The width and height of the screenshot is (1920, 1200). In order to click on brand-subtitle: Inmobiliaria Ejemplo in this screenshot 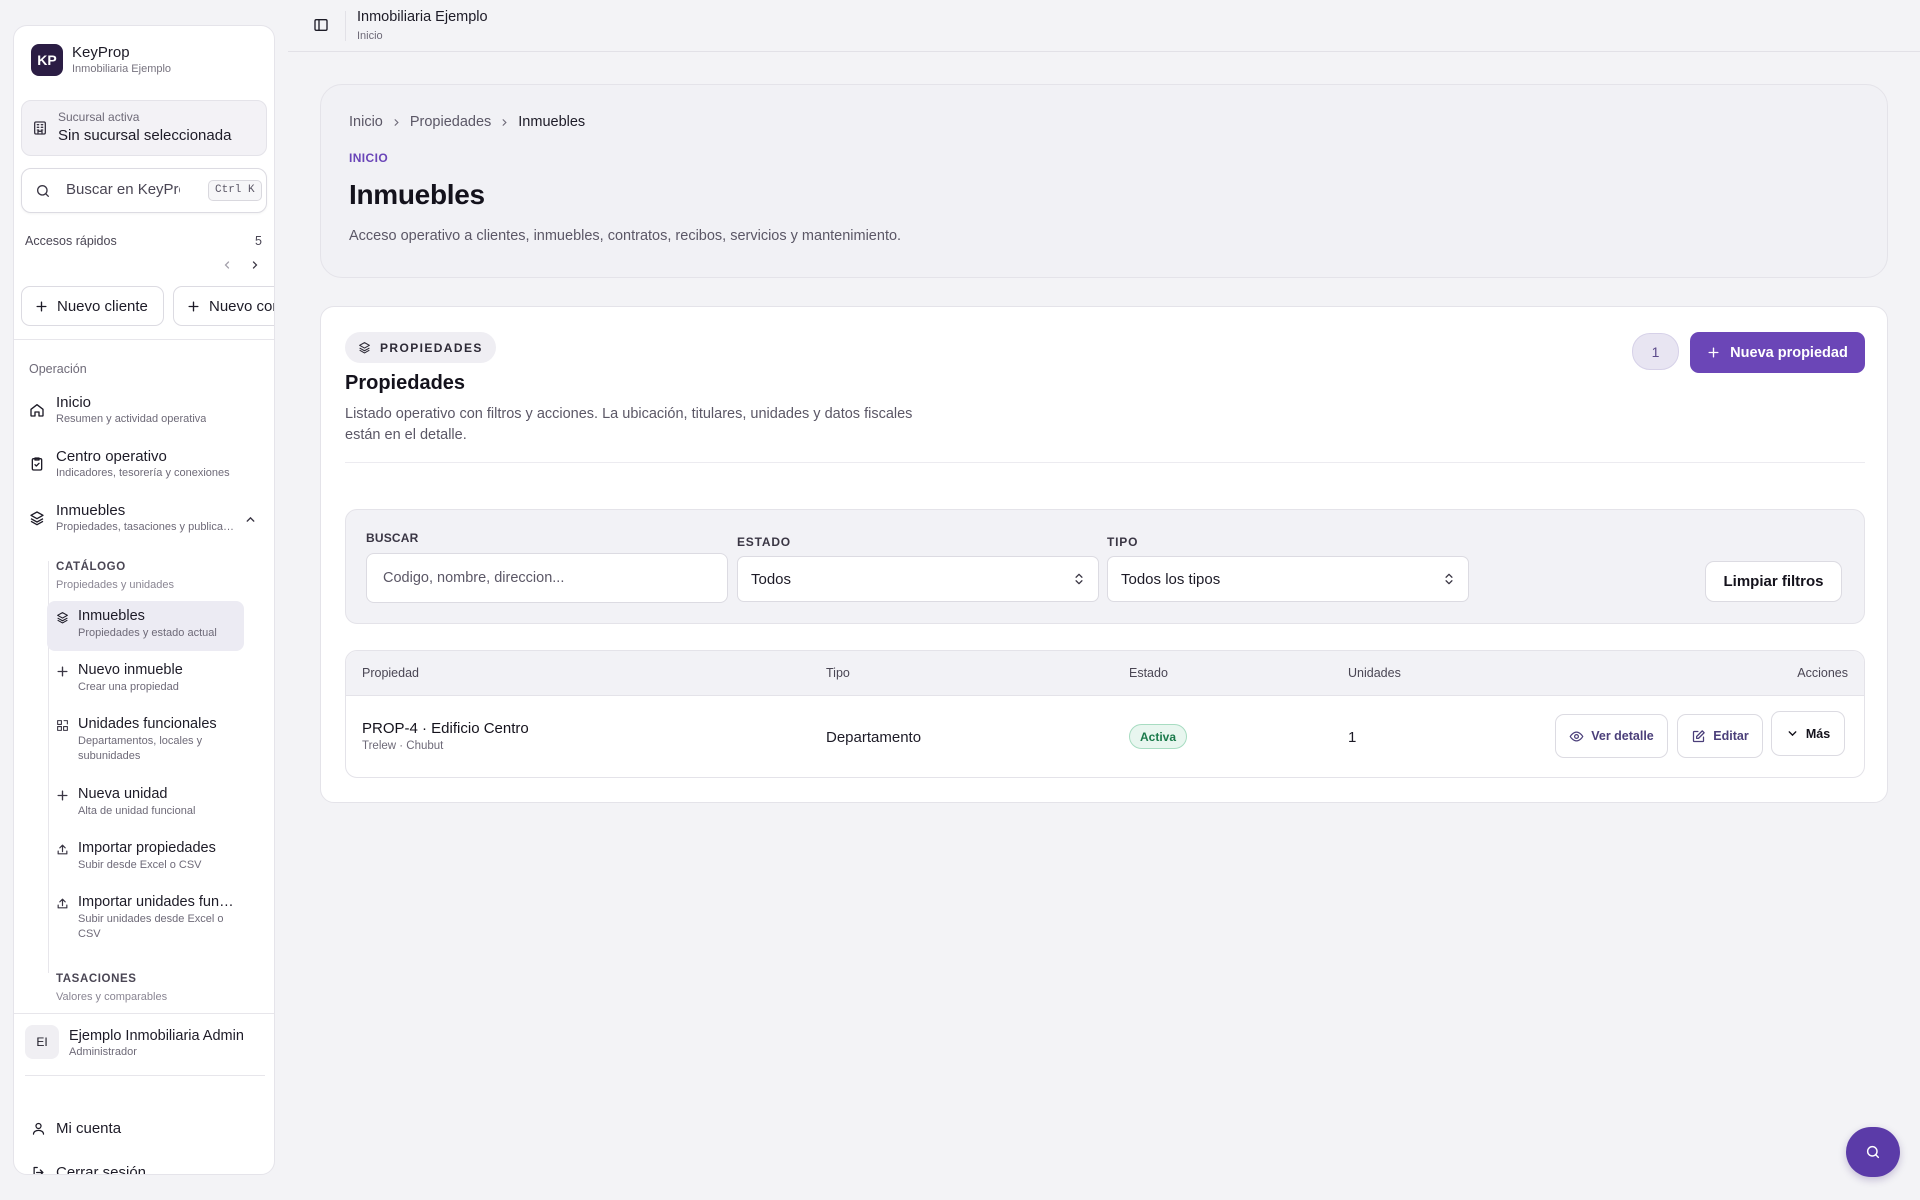, I will do `click(122, 69)`.